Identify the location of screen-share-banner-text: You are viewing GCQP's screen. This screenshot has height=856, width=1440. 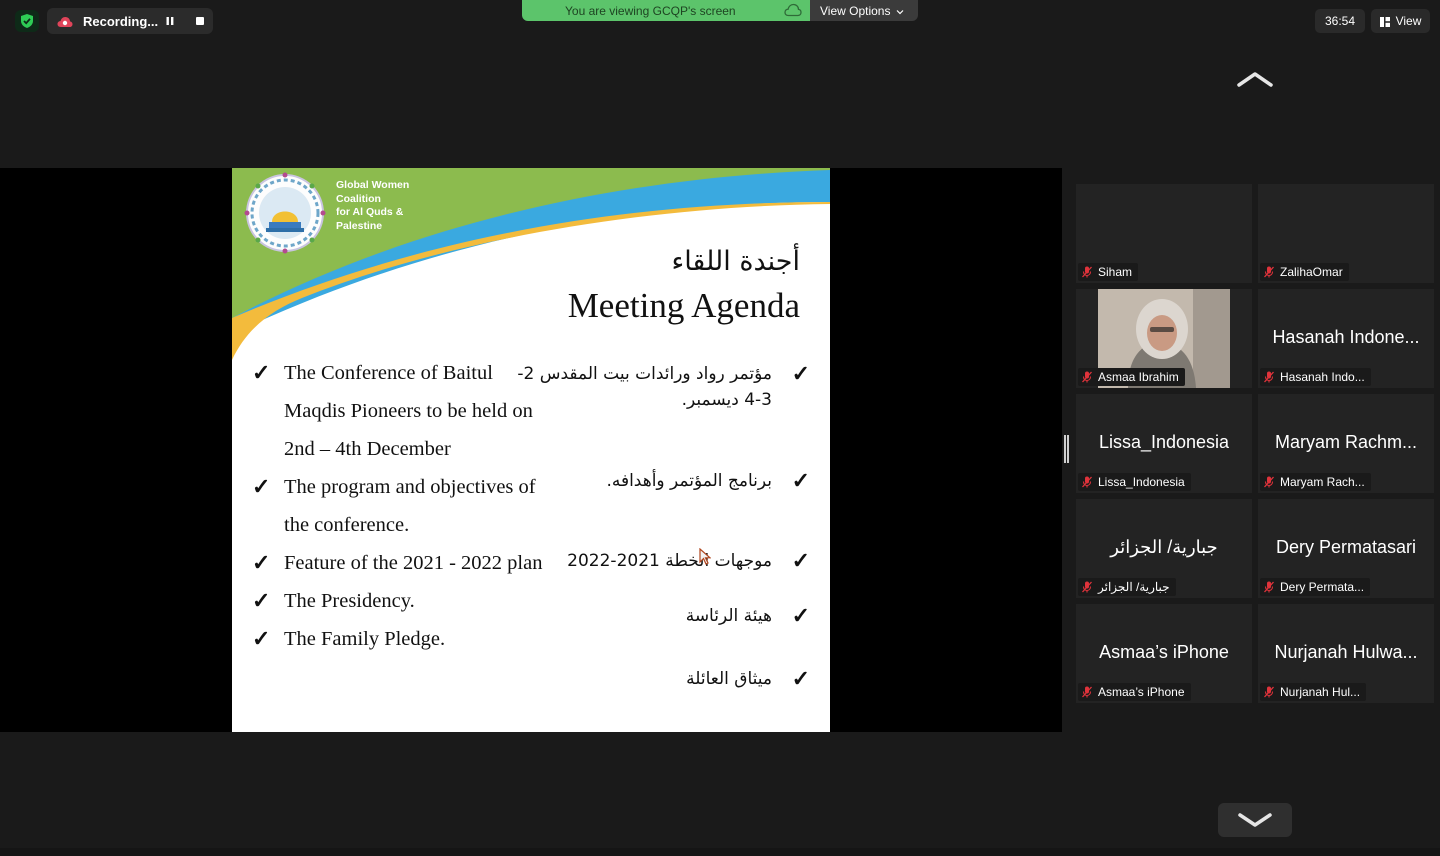
(650, 10).